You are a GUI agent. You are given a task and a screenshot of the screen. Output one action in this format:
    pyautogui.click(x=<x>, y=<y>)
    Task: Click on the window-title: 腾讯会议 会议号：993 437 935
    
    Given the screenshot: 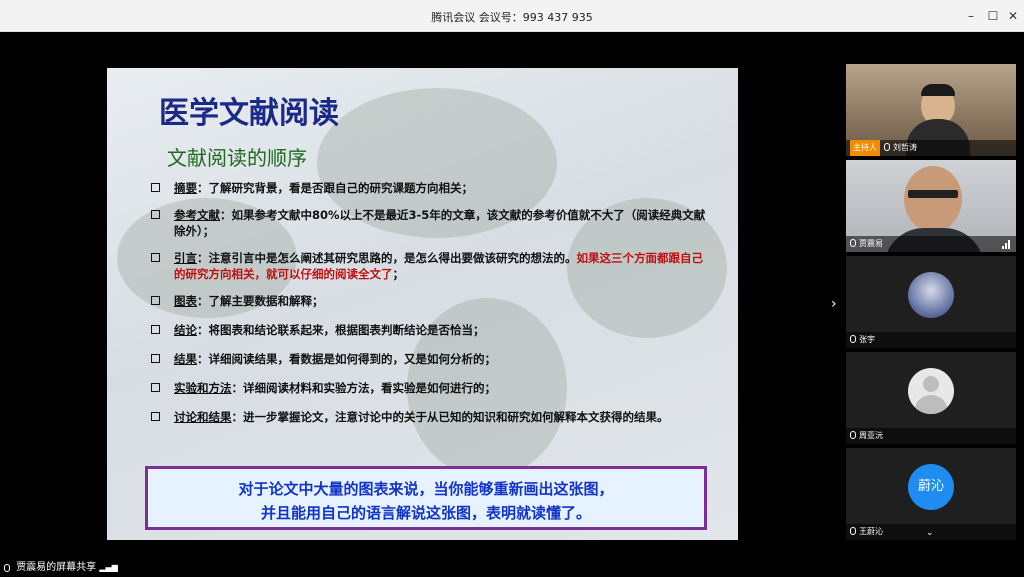 What is the action you would take?
    pyautogui.click(x=512, y=17)
    